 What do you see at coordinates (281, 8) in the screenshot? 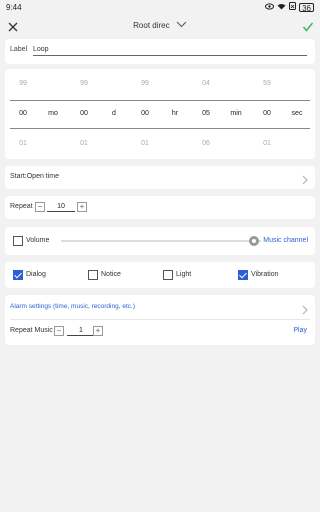
I see `wifi-icon` at bounding box center [281, 8].